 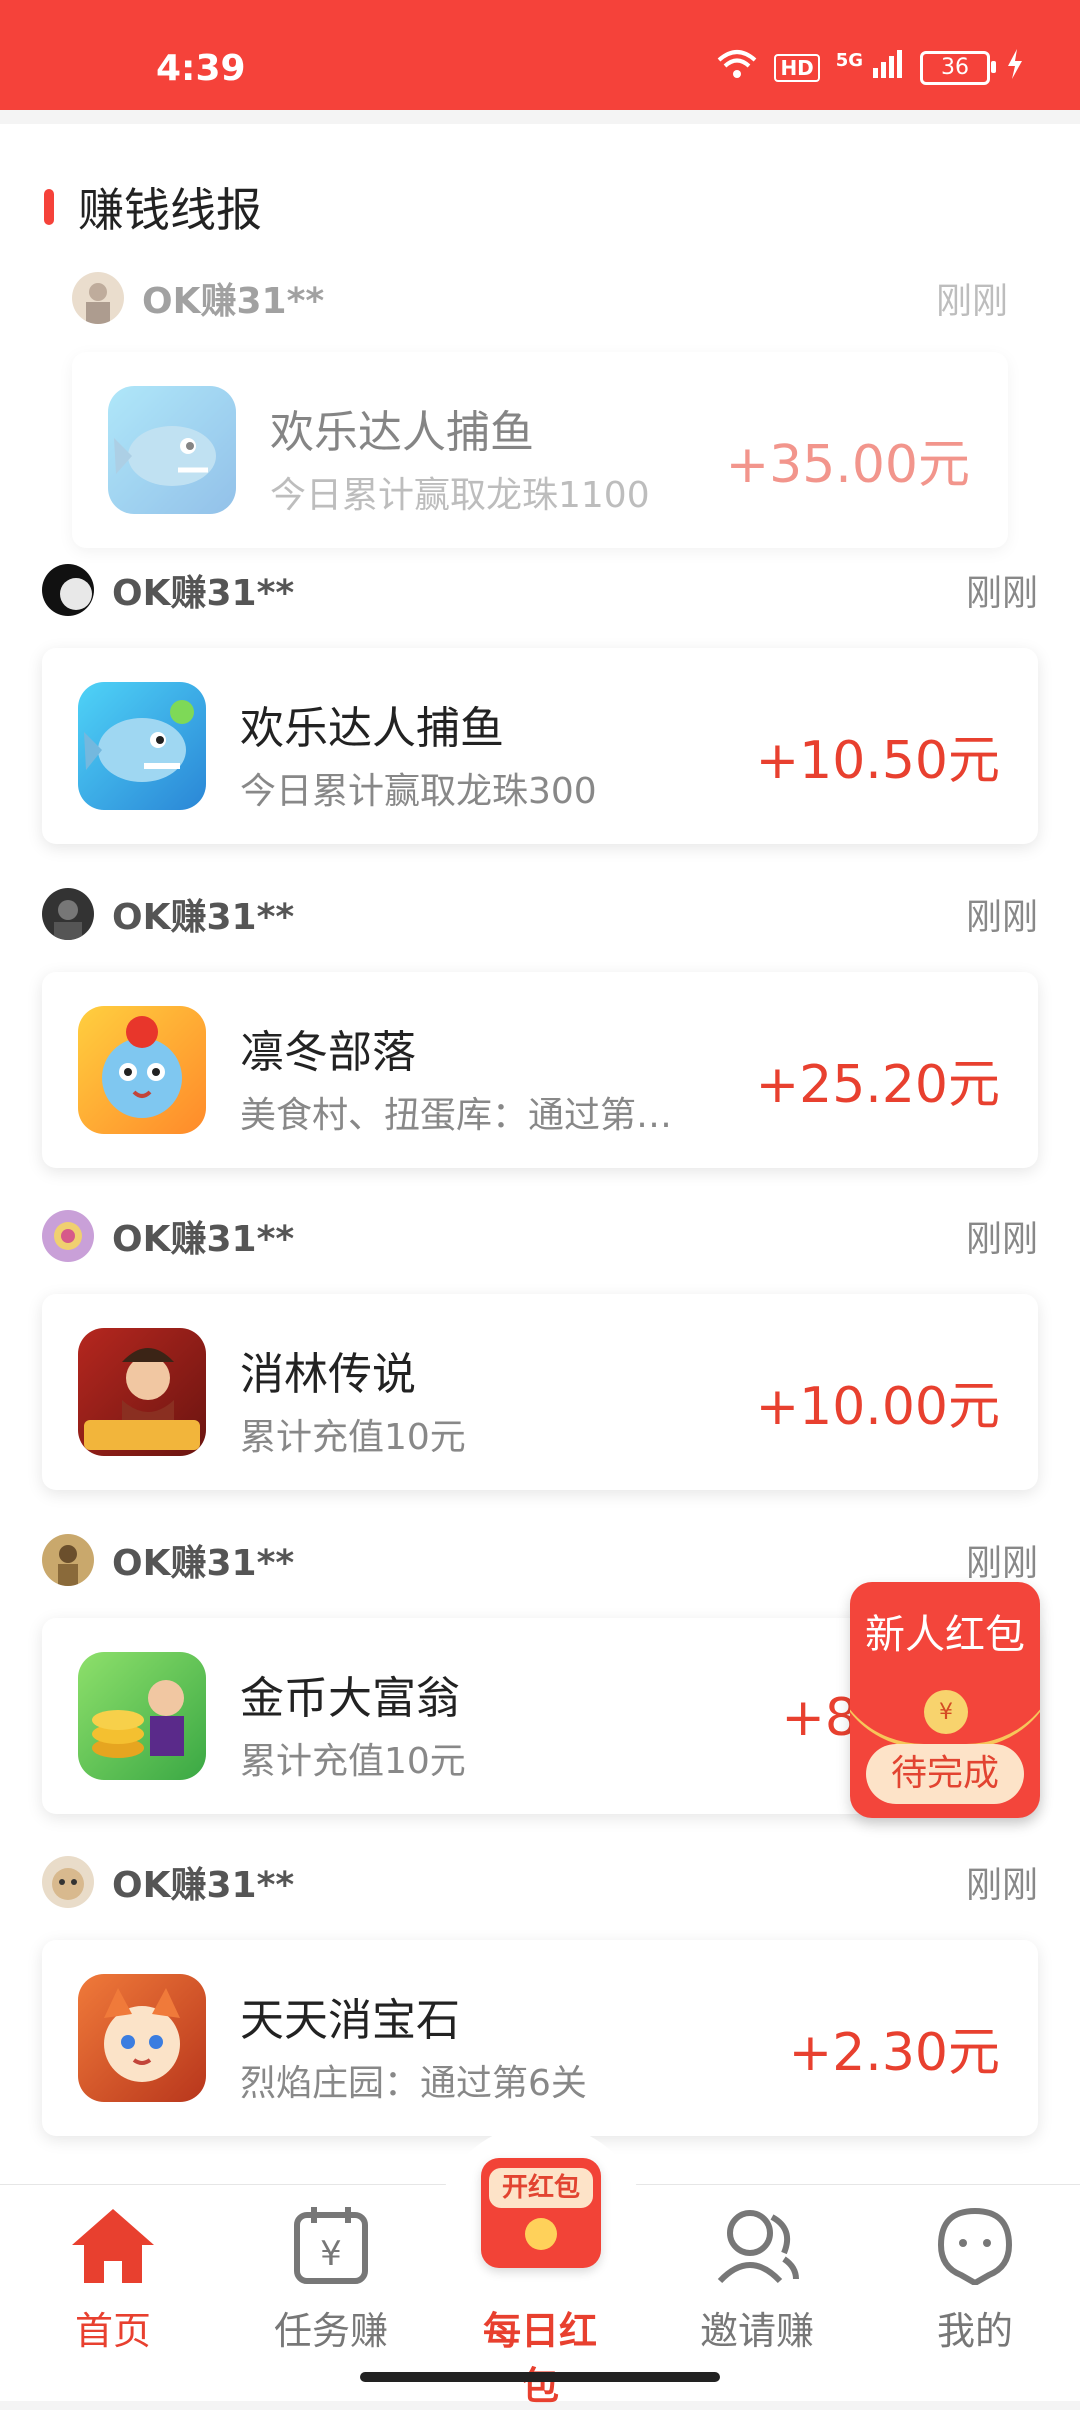 What do you see at coordinates (894, 2053) in the screenshot?
I see `reward-amount: +2.30元` at bounding box center [894, 2053].